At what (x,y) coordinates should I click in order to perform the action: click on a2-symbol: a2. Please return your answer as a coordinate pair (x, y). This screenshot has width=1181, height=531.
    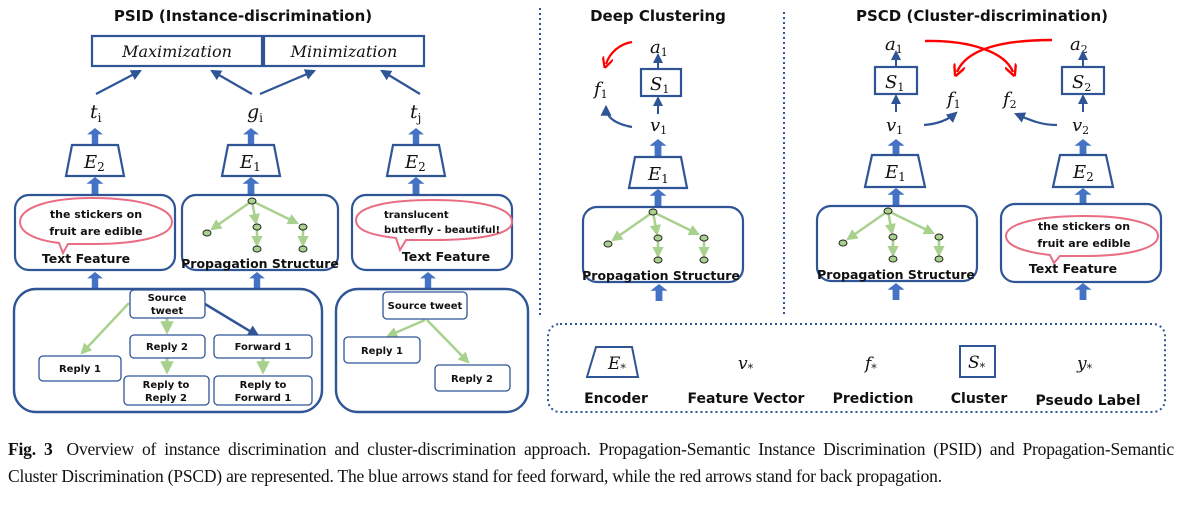
    Looking at the image, I should click on (1079, 45).